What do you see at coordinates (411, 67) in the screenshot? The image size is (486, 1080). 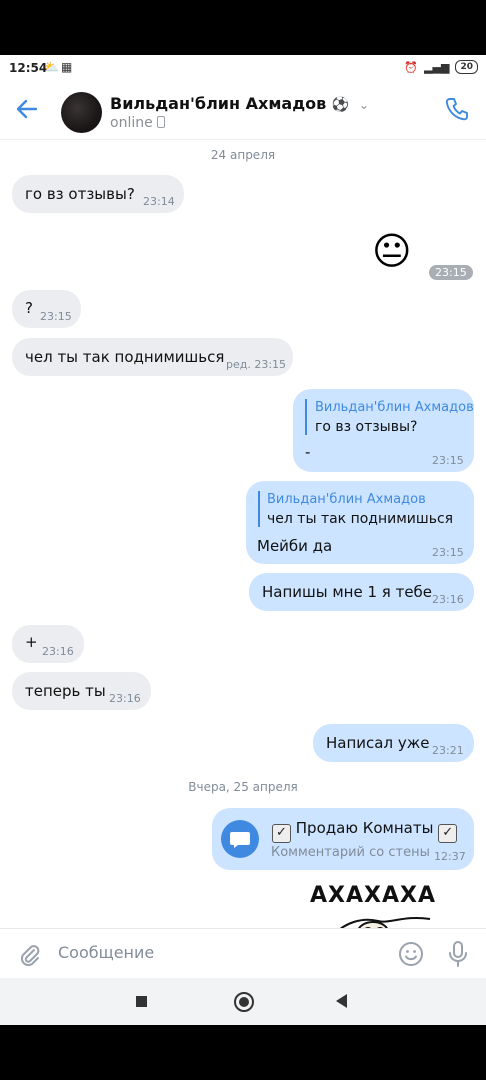 I see `alarm-icon: ⏰` at bounding box center [411, 67].